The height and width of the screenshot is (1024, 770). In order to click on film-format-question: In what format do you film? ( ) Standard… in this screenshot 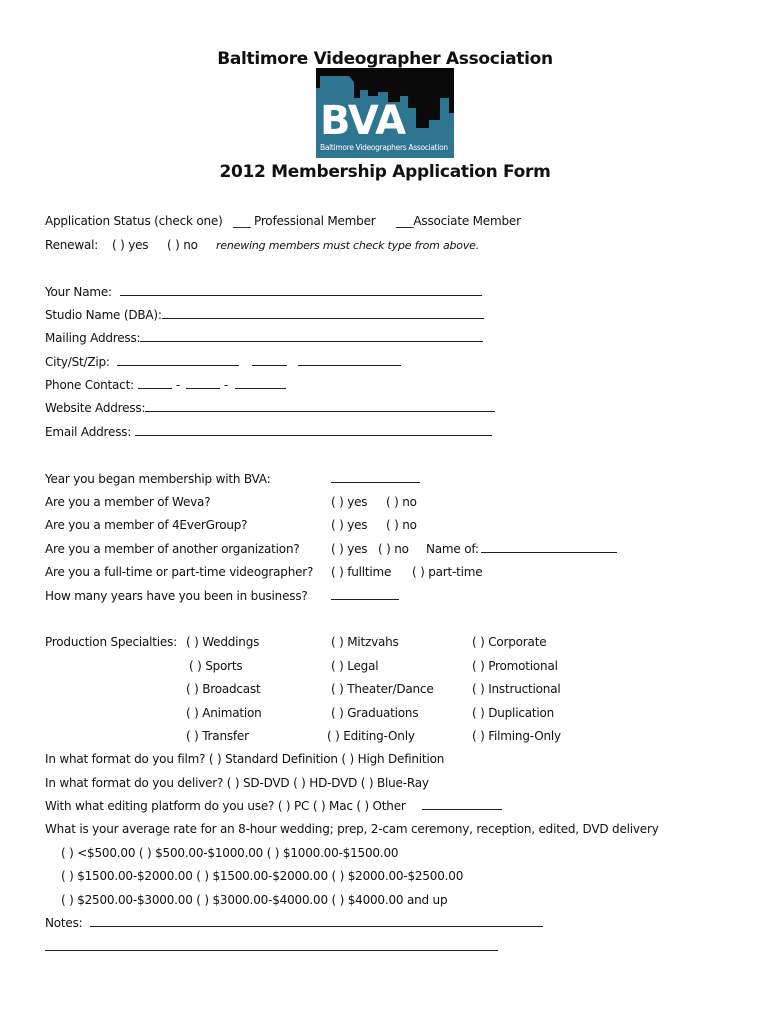, I will do `click(244, 759)`.